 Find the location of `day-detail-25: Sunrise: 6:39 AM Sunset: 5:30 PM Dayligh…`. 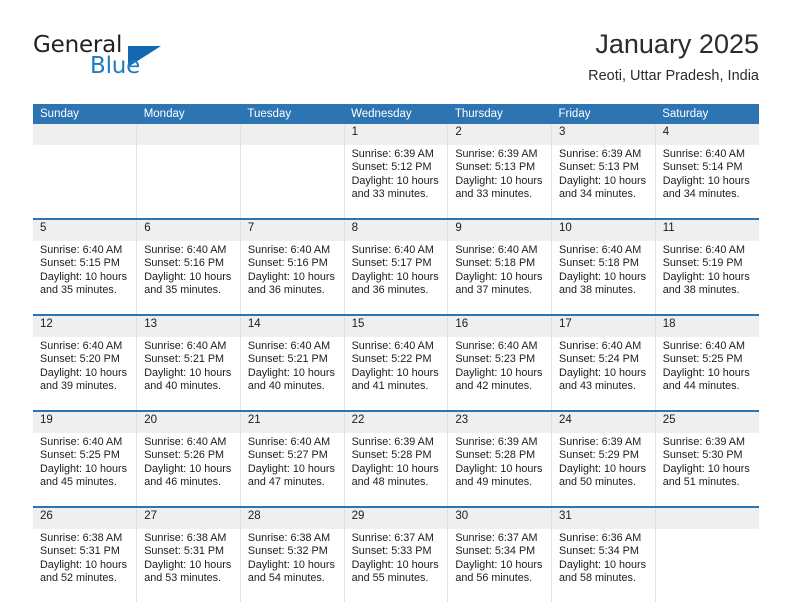

day-detail-25: Sunrise: 6:39 AM Sunset: 5:30 PM Dayligh… is located at coordinates (707, 469).